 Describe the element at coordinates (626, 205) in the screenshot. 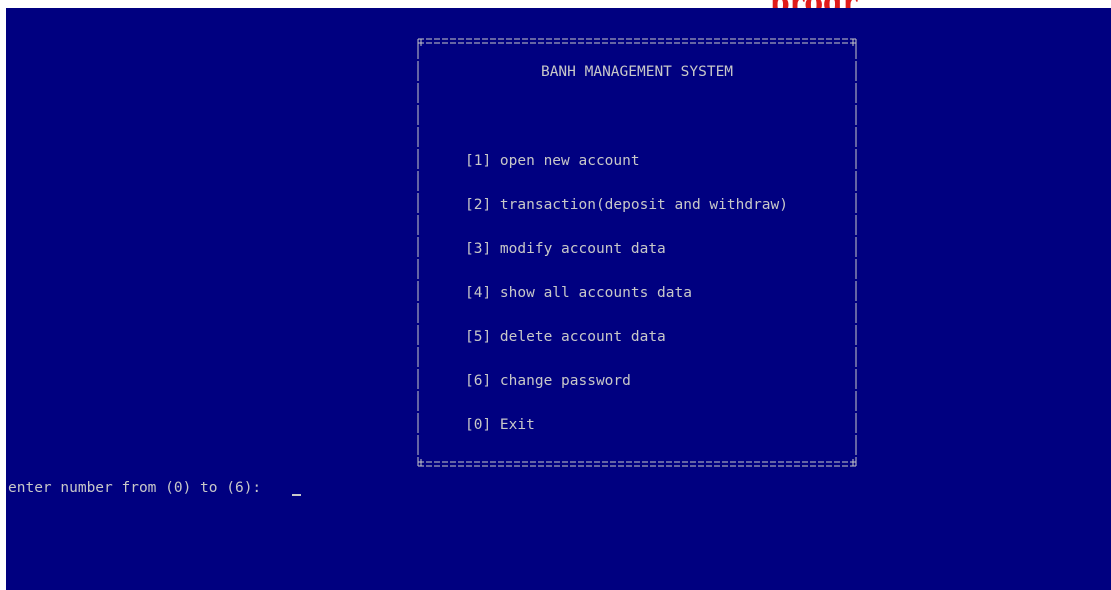

I see `menu-item-transaction: [2] transaction(deposit and withdraw)` at that location.